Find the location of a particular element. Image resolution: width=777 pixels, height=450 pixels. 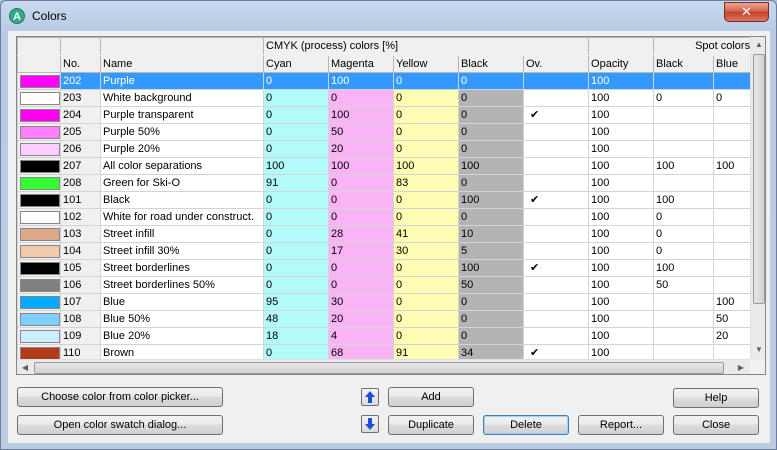

table-row: 202 Purple 0 100 0 0 100 is located at coordinates (391, 81).